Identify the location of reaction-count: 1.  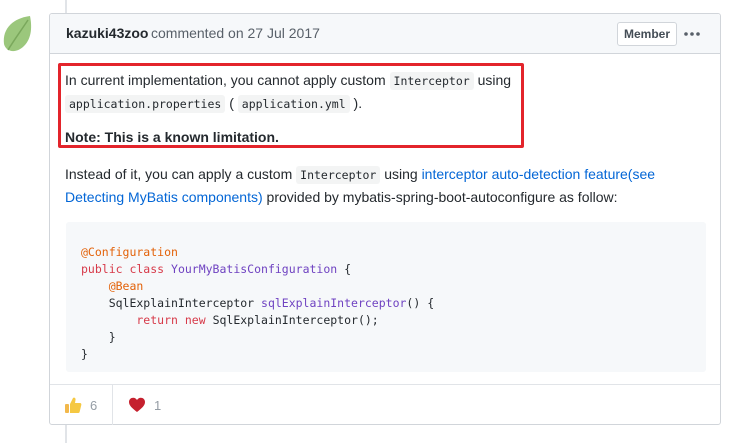
(158, 405).